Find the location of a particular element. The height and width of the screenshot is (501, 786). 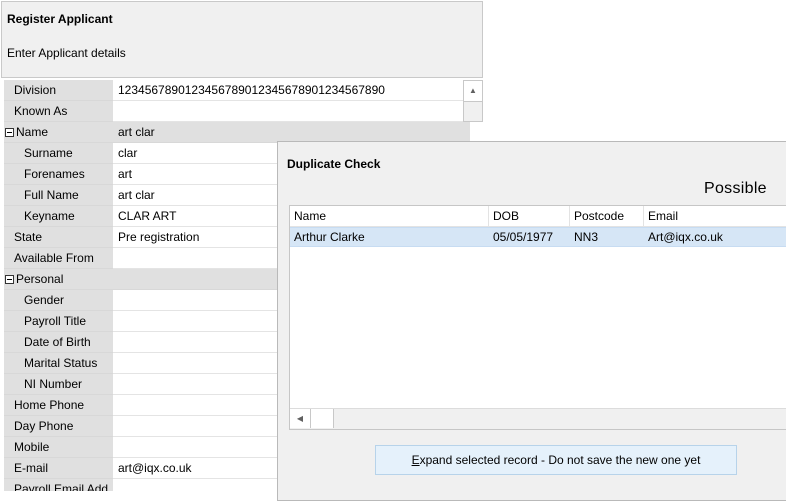

scroll-left-arrow-icon: ◀ is located at coordinates (300, 418).